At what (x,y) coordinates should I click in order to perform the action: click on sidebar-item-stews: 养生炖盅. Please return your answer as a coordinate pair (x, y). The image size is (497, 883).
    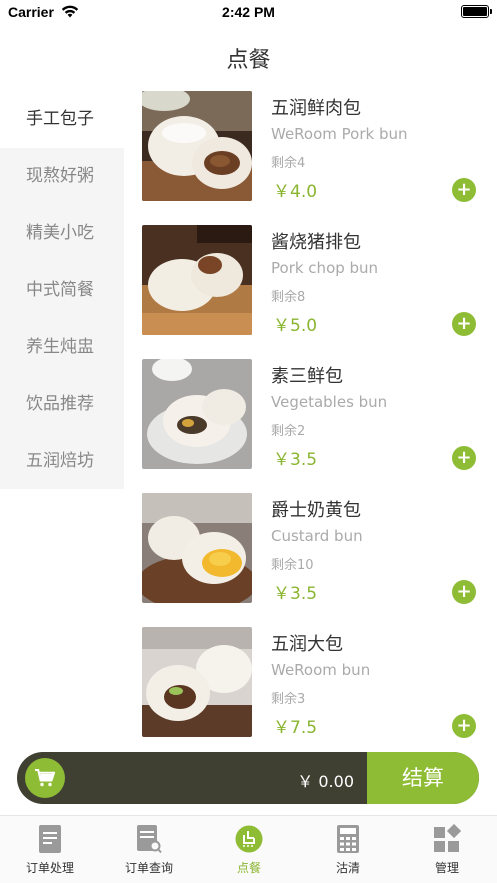
    Looking at the image, I should click on (62, 347).